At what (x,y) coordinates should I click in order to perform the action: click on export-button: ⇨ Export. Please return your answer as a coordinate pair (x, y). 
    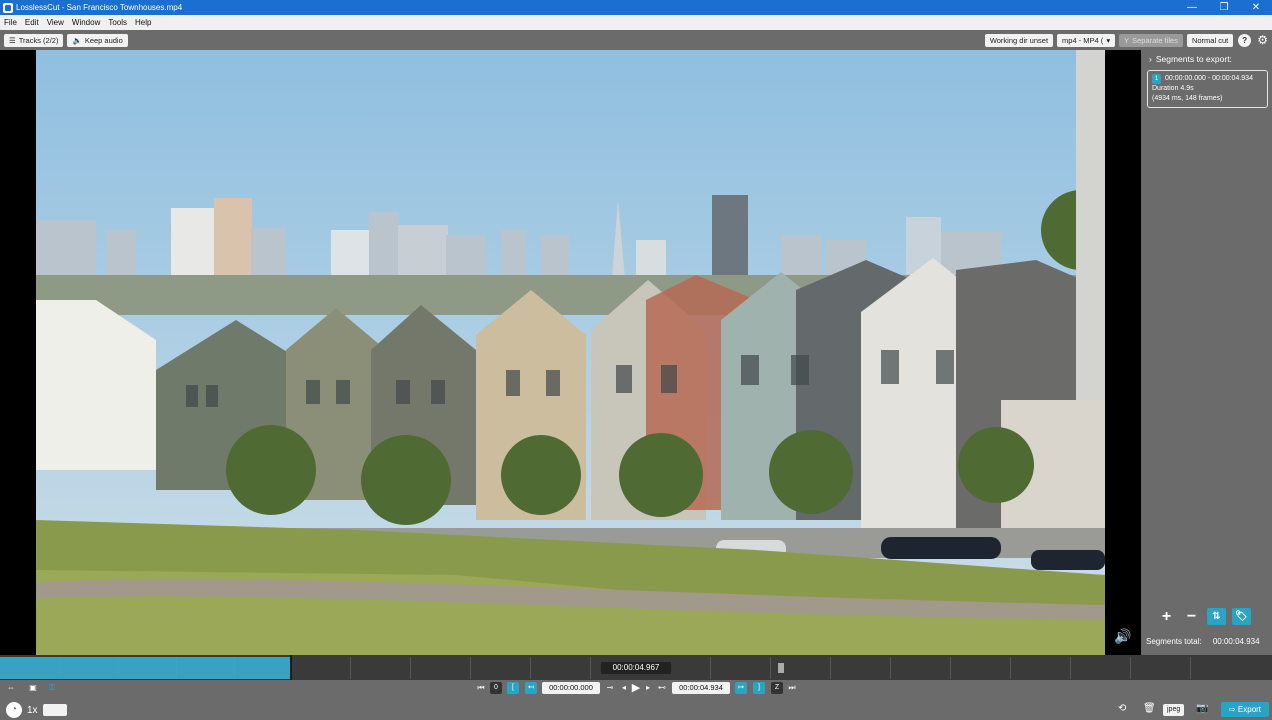
    Looking at the image, I should click on (1245, 709).